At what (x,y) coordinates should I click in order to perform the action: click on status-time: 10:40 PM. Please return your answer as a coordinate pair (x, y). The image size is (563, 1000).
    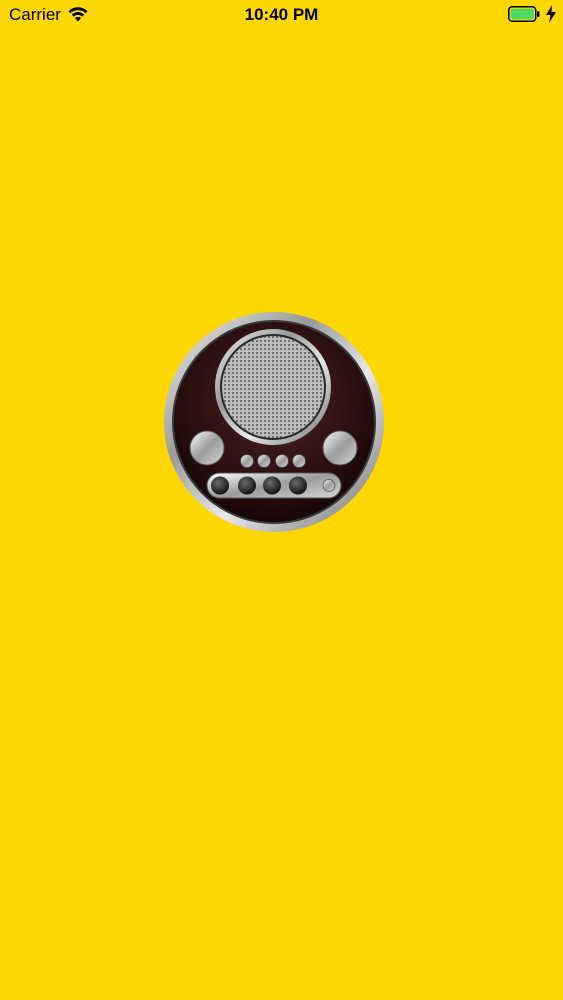
    Looking at the image, I should click on (281, 14).